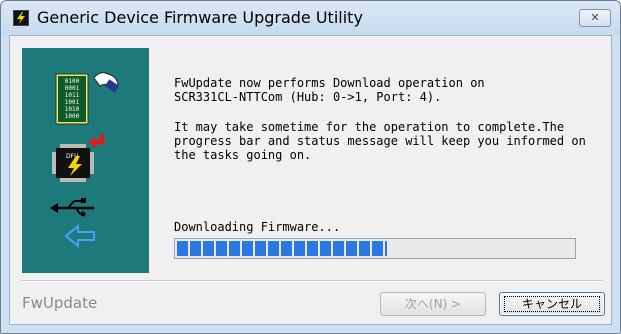  What do you see at coordinates (312, 281) in the screenshot?
I see `footer-divider` at bounding box center [312, 281].